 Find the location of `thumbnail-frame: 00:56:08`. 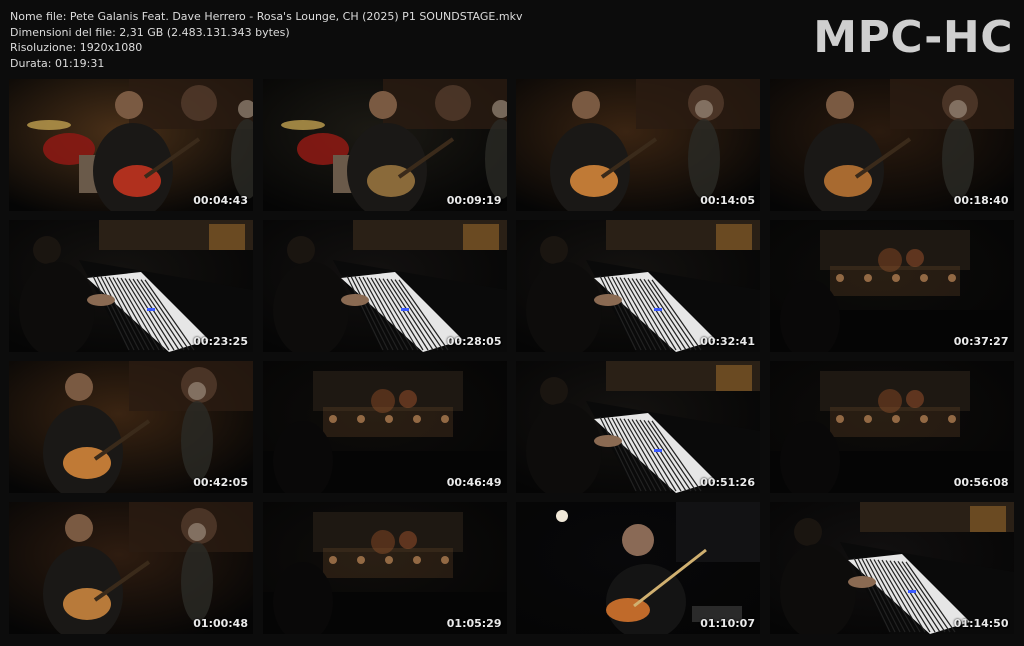

thumbnail-frame: 00:56:08 is located at coordinates (891, 427).